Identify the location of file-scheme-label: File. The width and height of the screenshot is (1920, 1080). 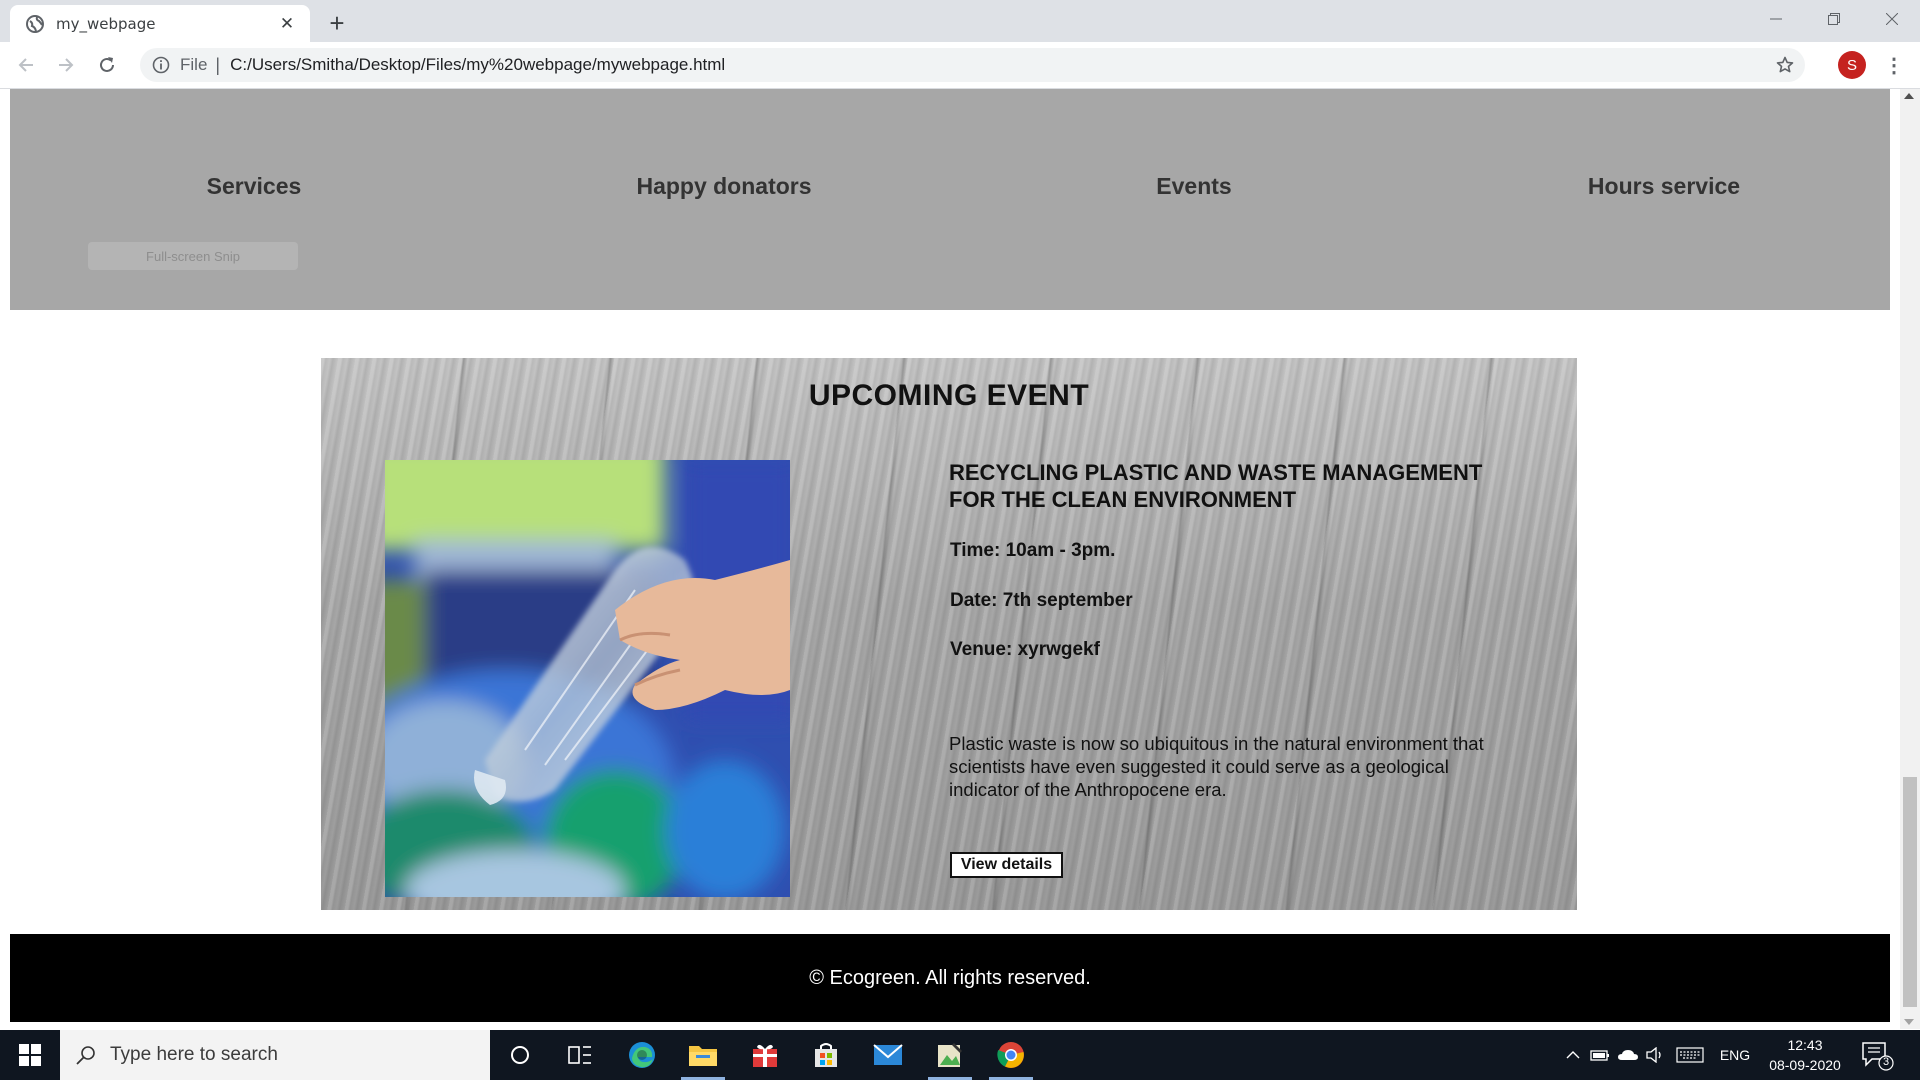
(194, 64).